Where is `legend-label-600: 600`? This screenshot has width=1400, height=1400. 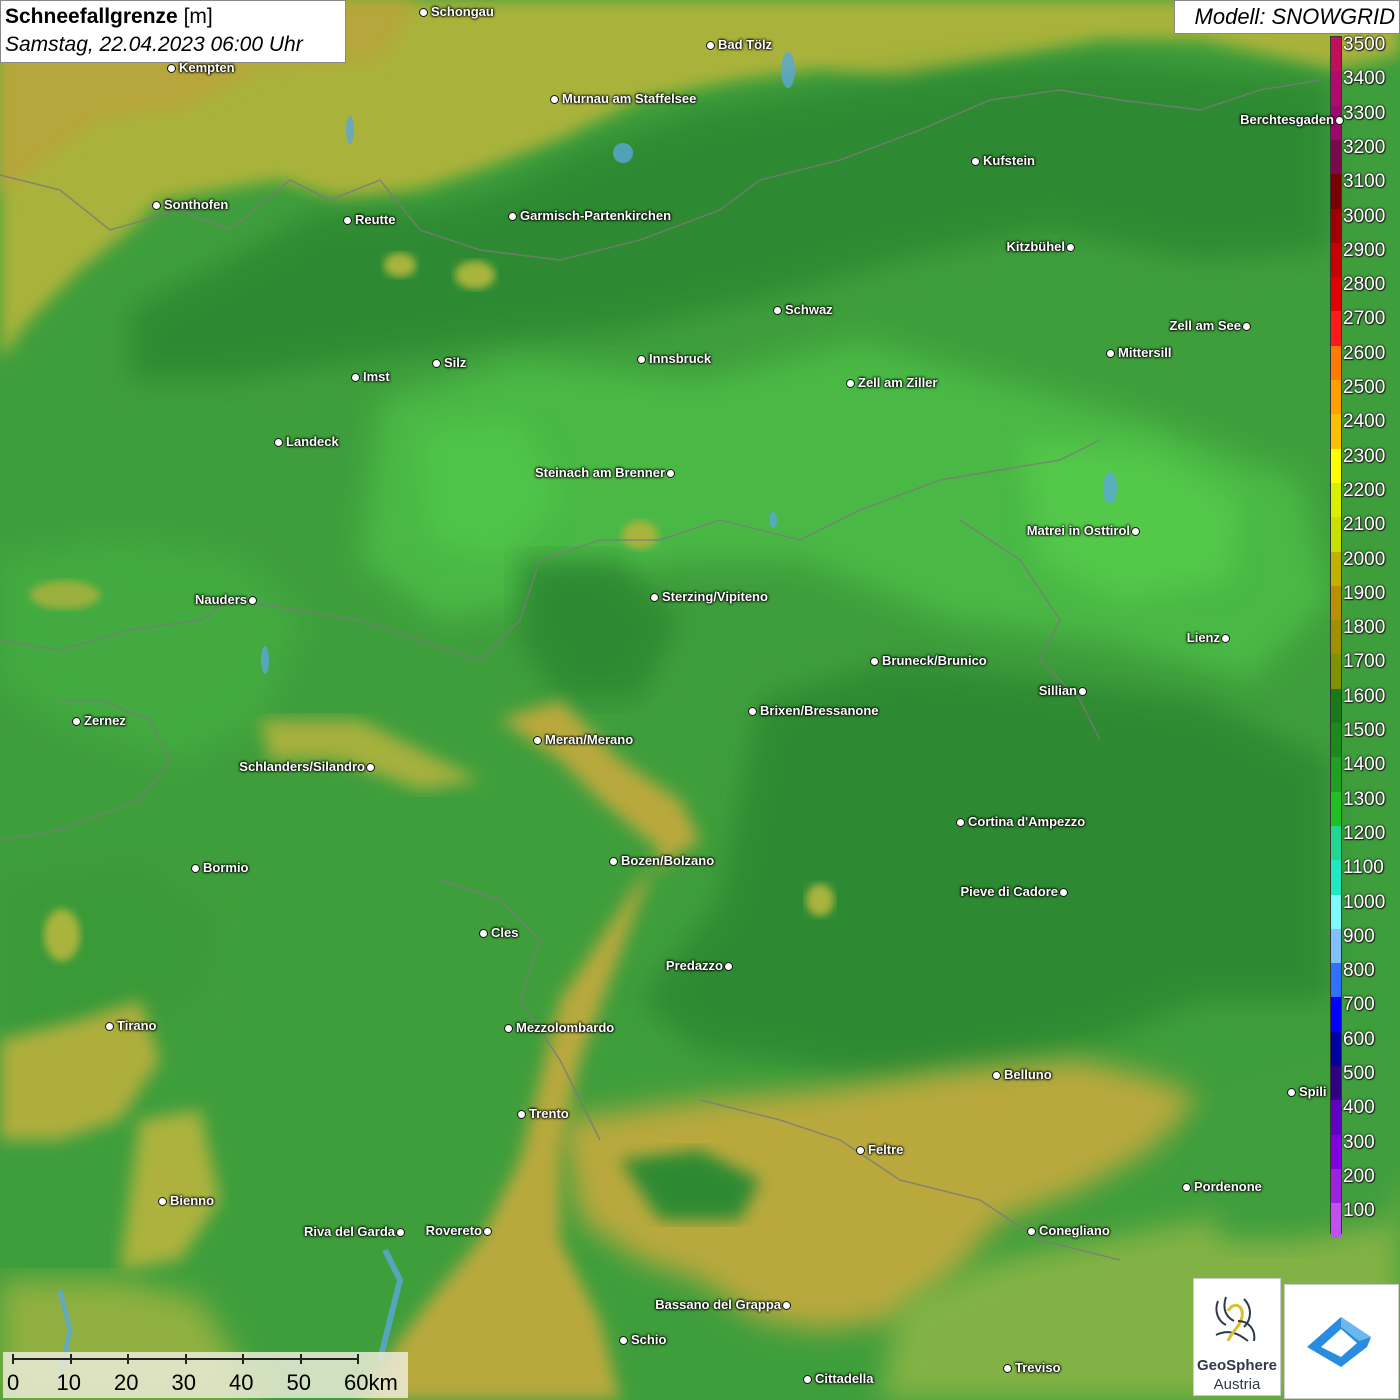 legend-label-600: 600 is located at coordinates (1359, 1039).